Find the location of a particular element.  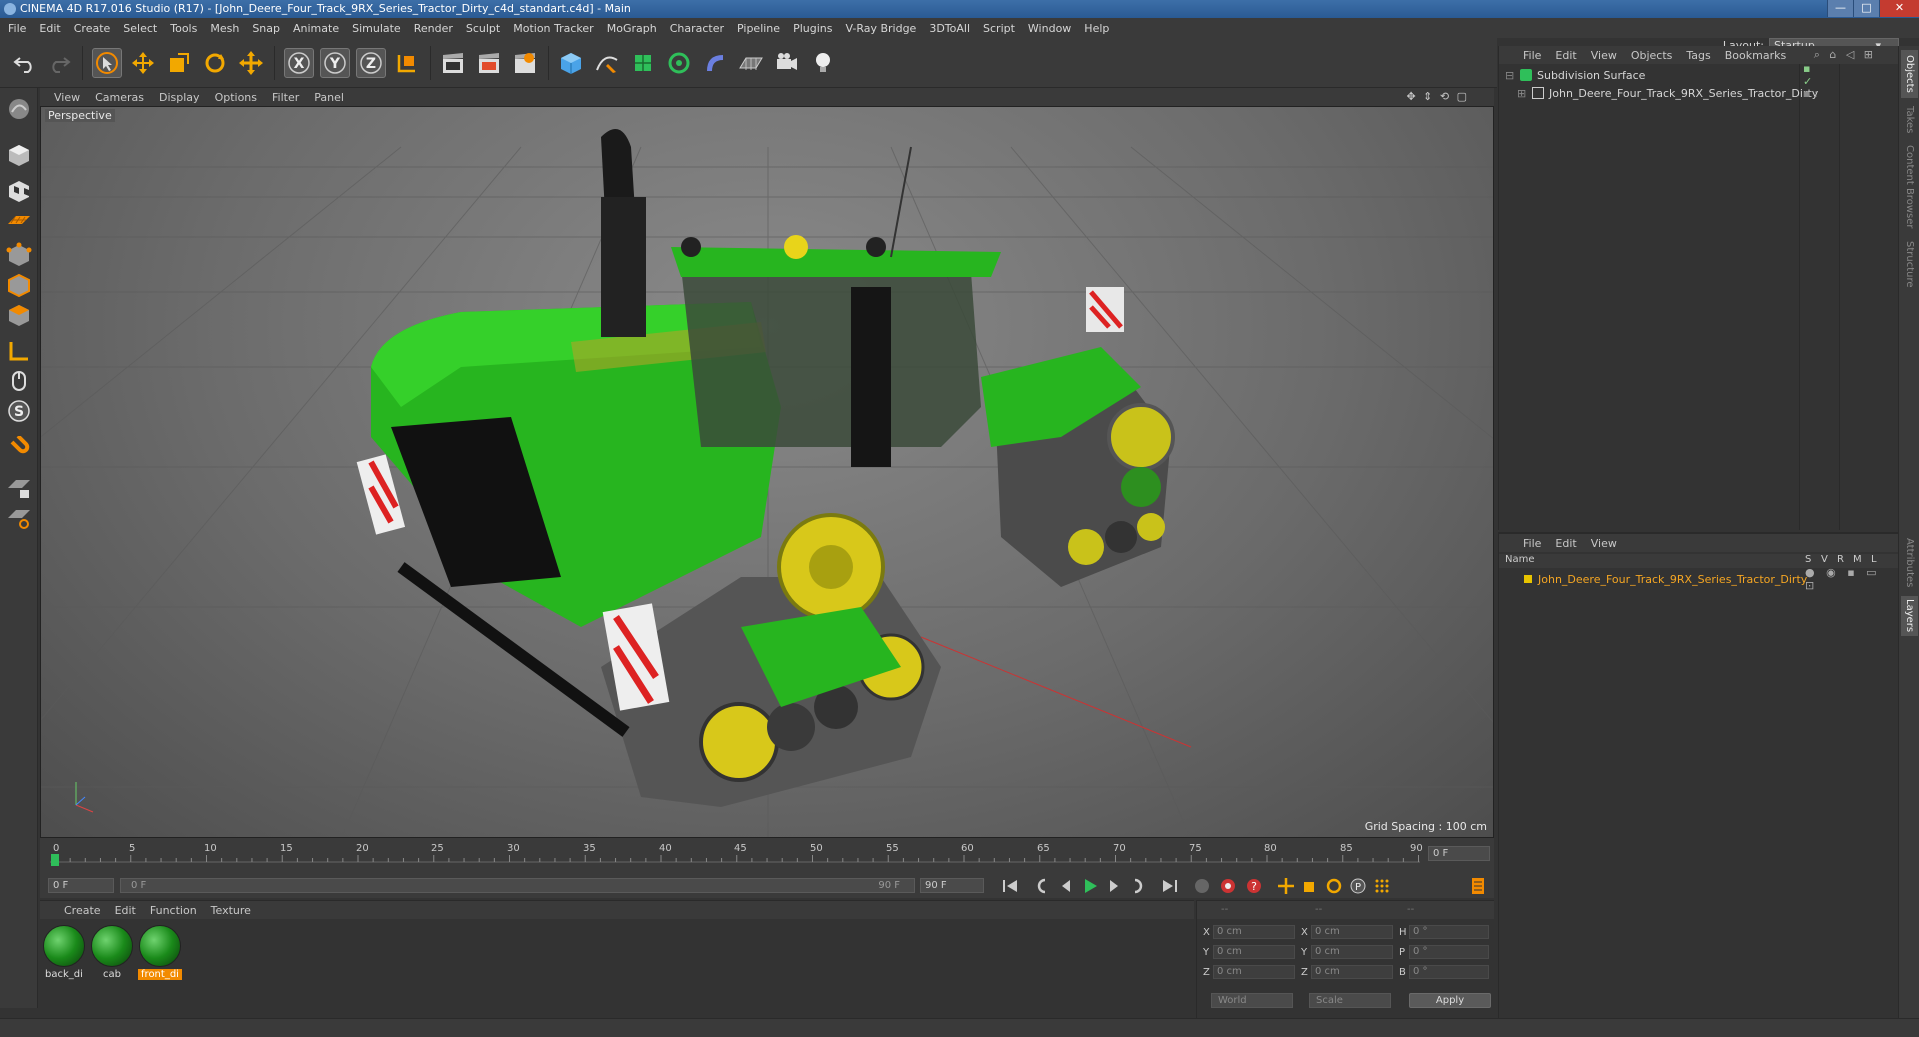

menu-3dtoall: 3DToAll is located at coordinates (949, 28).